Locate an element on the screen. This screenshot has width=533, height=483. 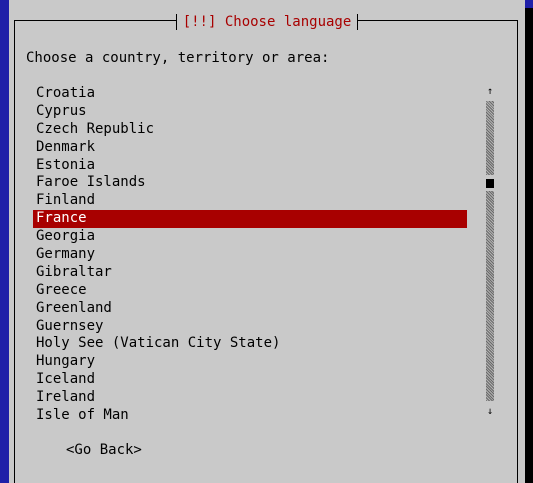
dialog-title-bar: [!!] Choose language is located at coordinates (267, 21).